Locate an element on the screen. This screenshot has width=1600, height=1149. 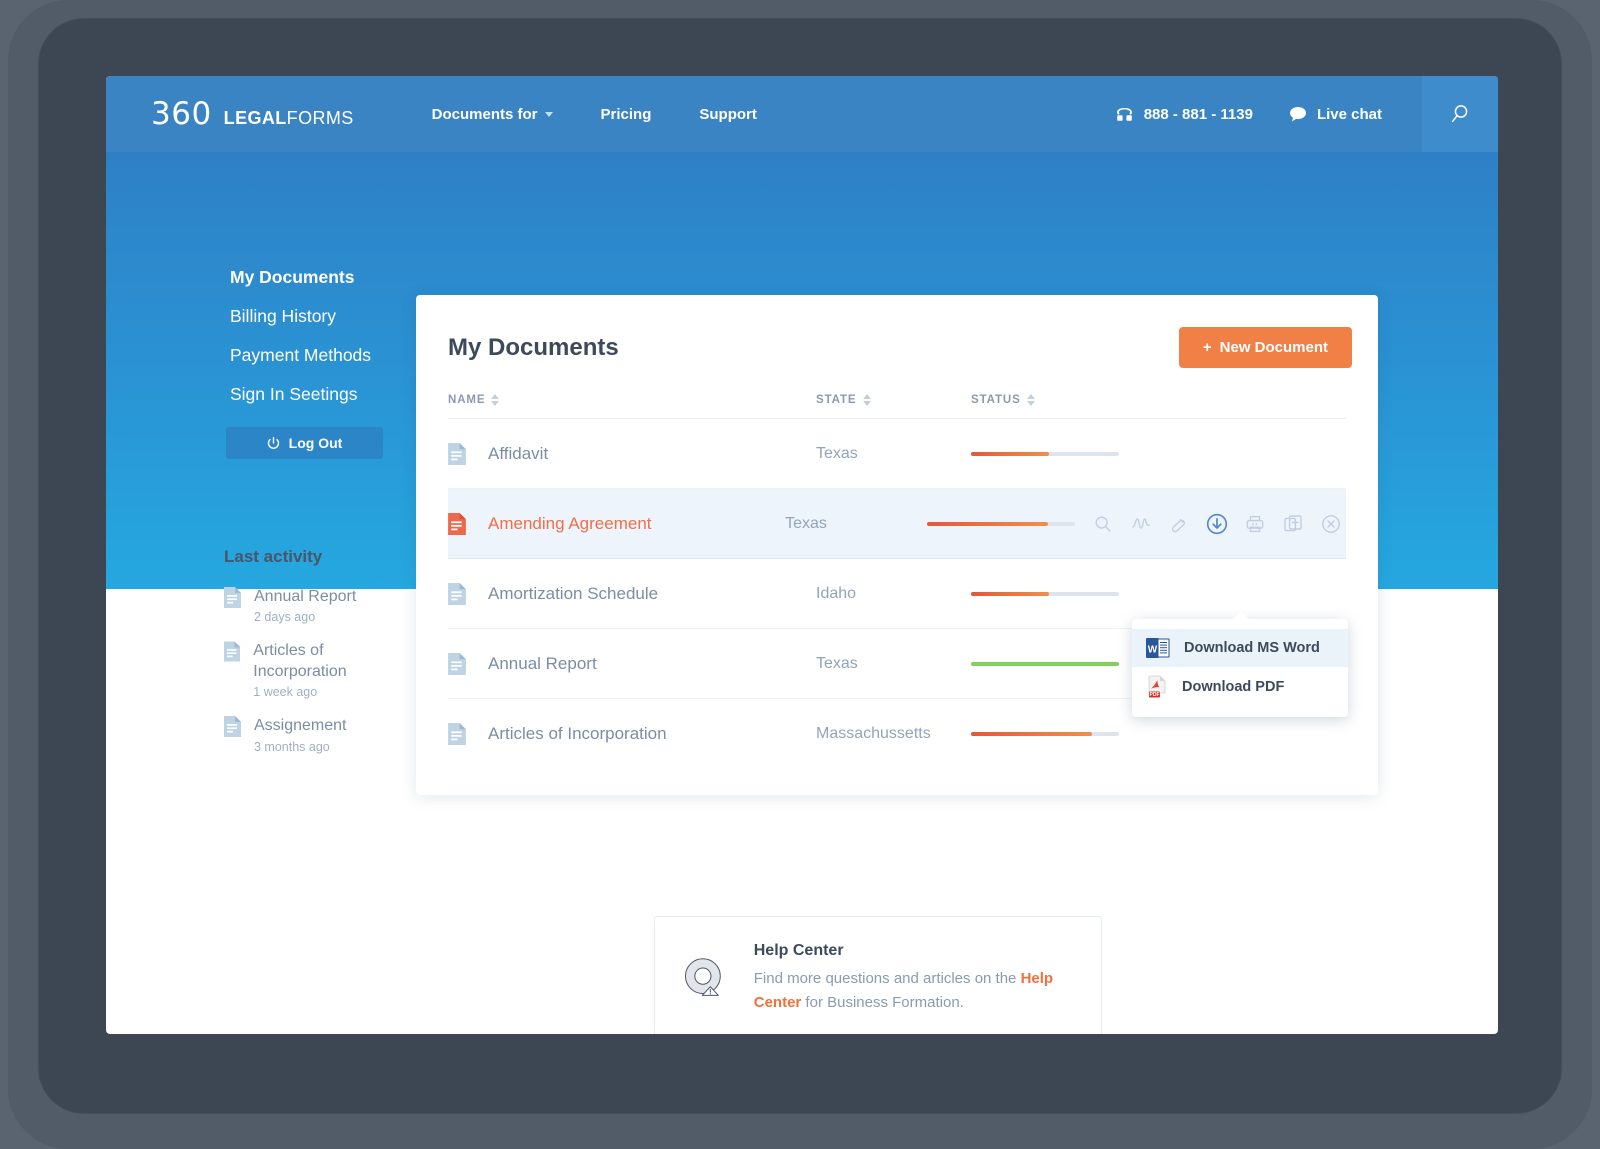
help-text-before: Find more questions and articles on the is located at coordinates (887, 979).